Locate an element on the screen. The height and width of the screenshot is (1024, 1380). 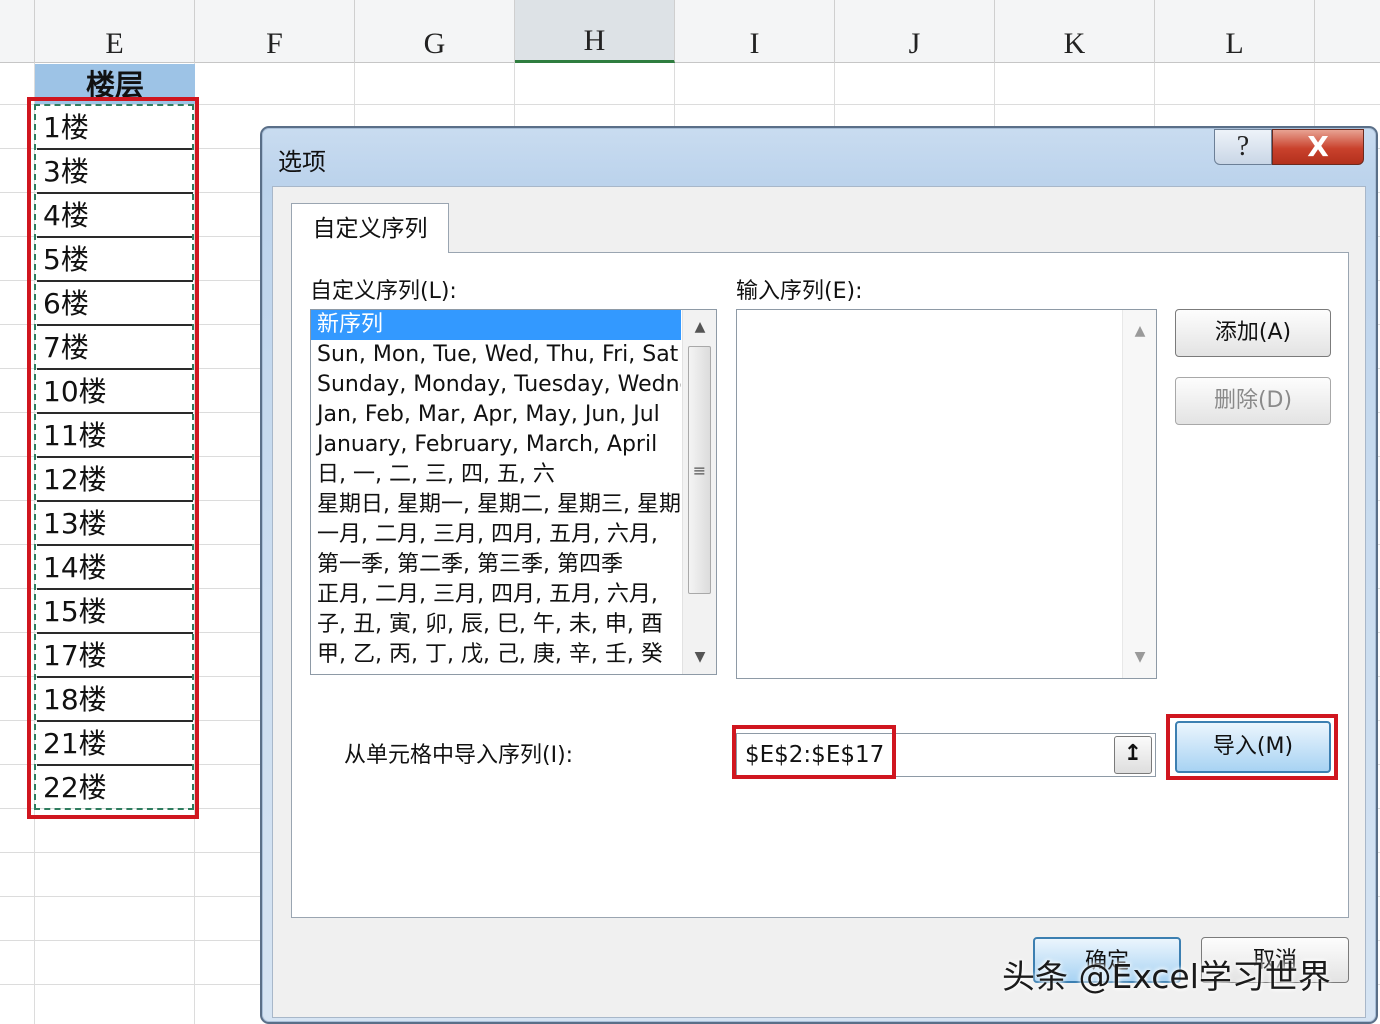
gridline is located at coordinates (690, 104).